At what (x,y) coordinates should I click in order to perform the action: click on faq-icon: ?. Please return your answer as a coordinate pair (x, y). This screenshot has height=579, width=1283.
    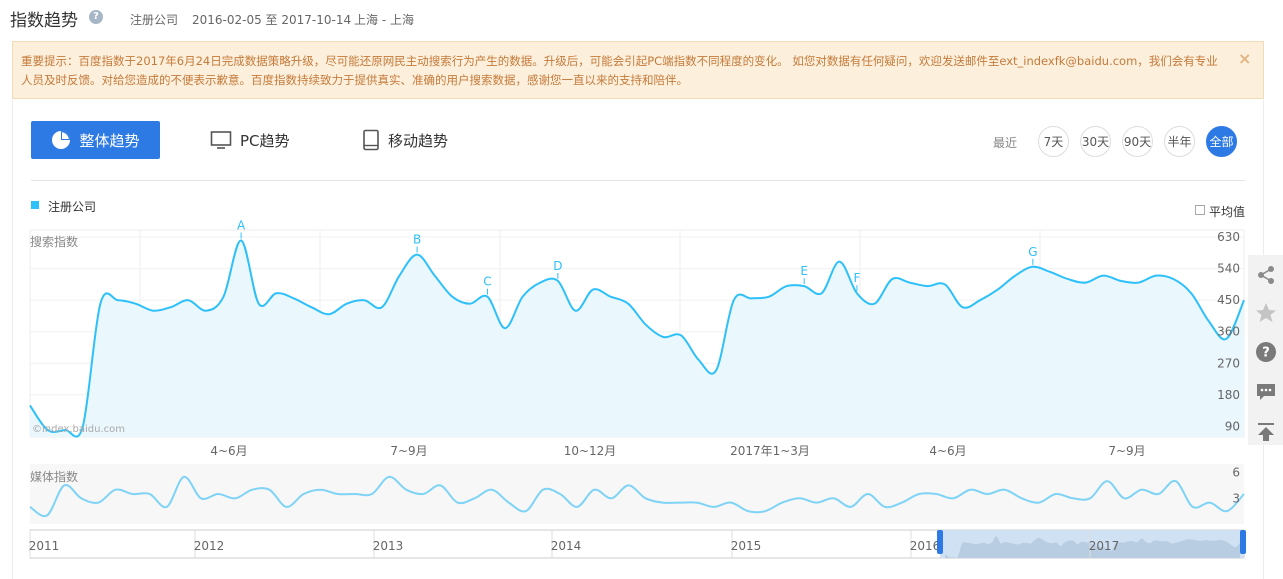
    Looking at the image, I should click on (1266, 352).